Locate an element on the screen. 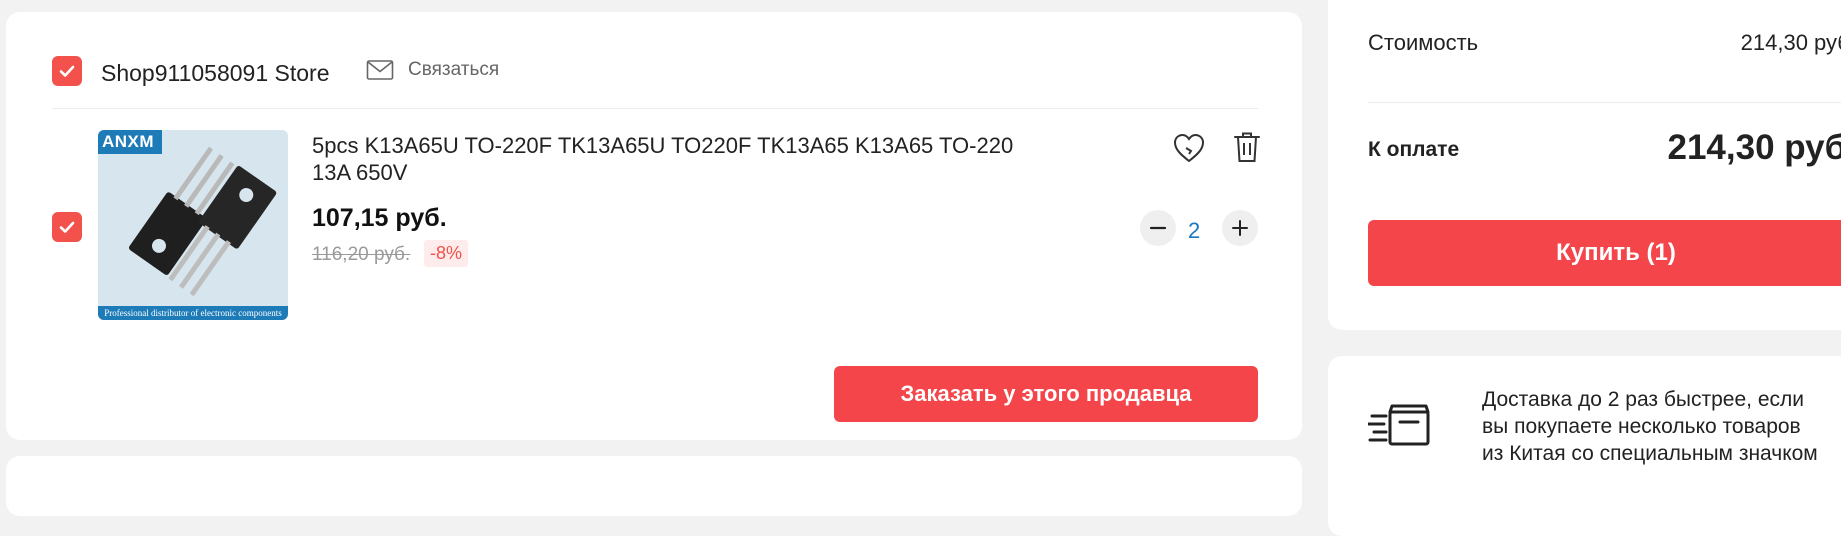  image-brand-label: ANXM is located at coordinates (130, 142).